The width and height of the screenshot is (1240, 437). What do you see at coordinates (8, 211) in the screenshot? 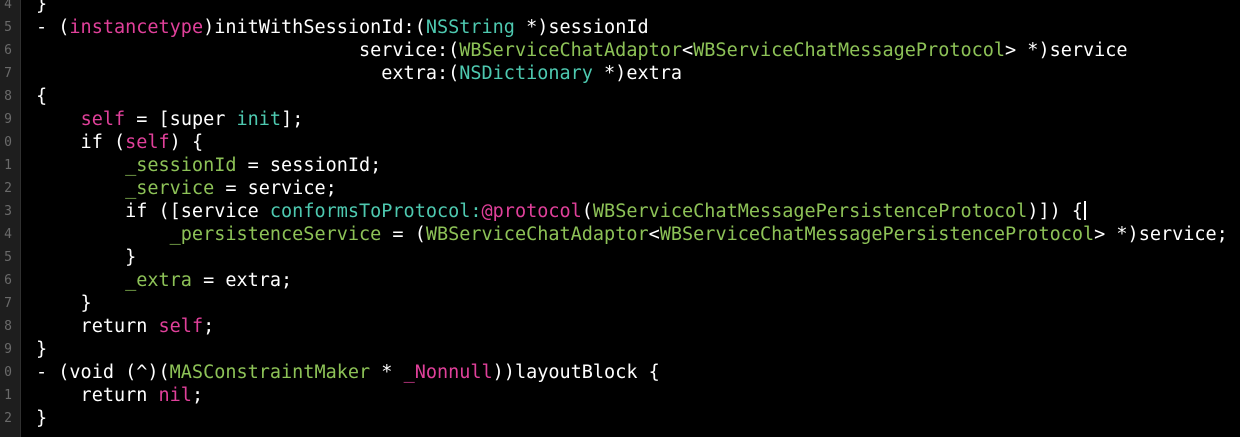
I see `line-number: 3` at bounding box center [8, 211].